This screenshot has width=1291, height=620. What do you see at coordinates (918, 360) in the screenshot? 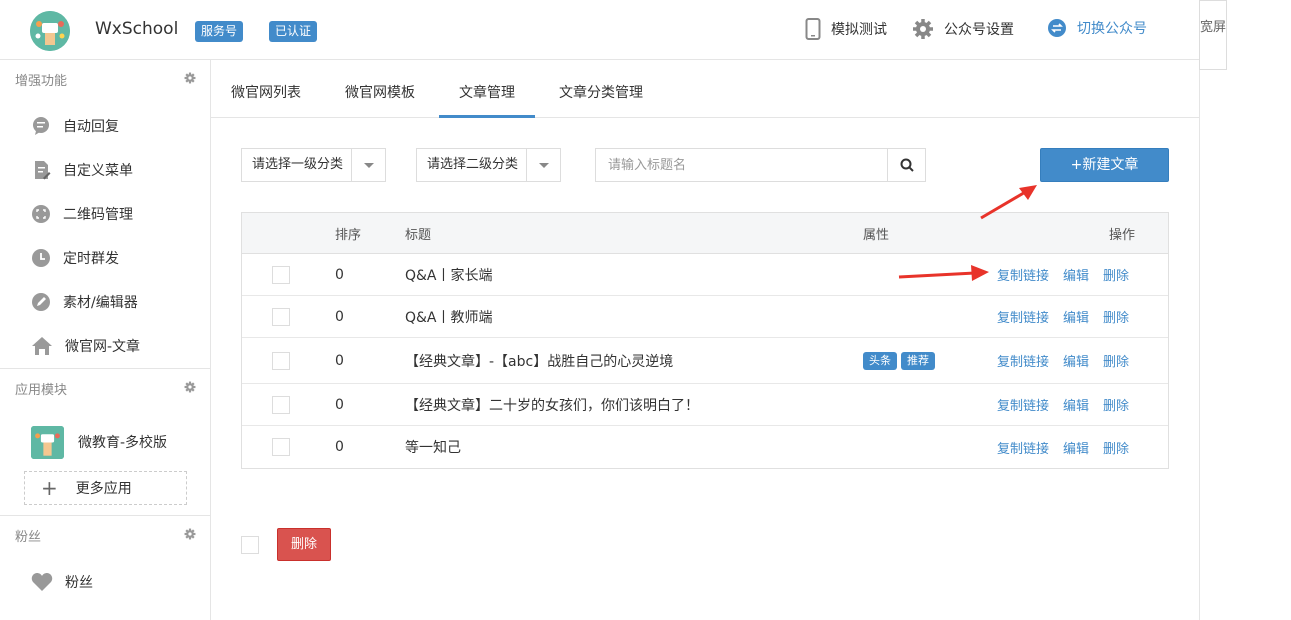
I see `recommend-tag: 推荐` at bounding box center [918, 360].